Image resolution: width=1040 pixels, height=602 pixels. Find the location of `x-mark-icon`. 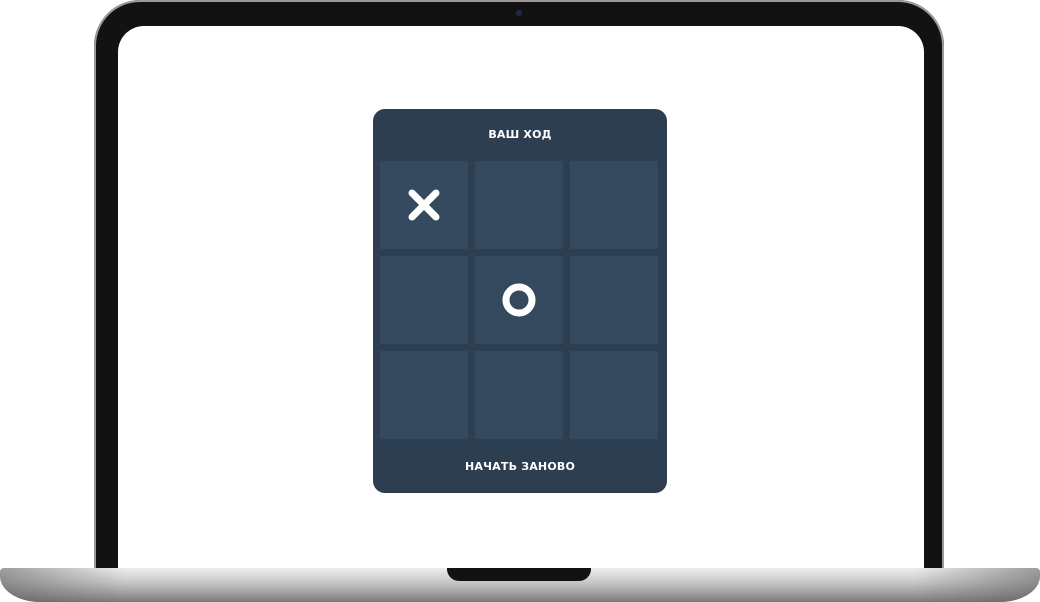

x-mark-icon is located at coordinates (424, 205).